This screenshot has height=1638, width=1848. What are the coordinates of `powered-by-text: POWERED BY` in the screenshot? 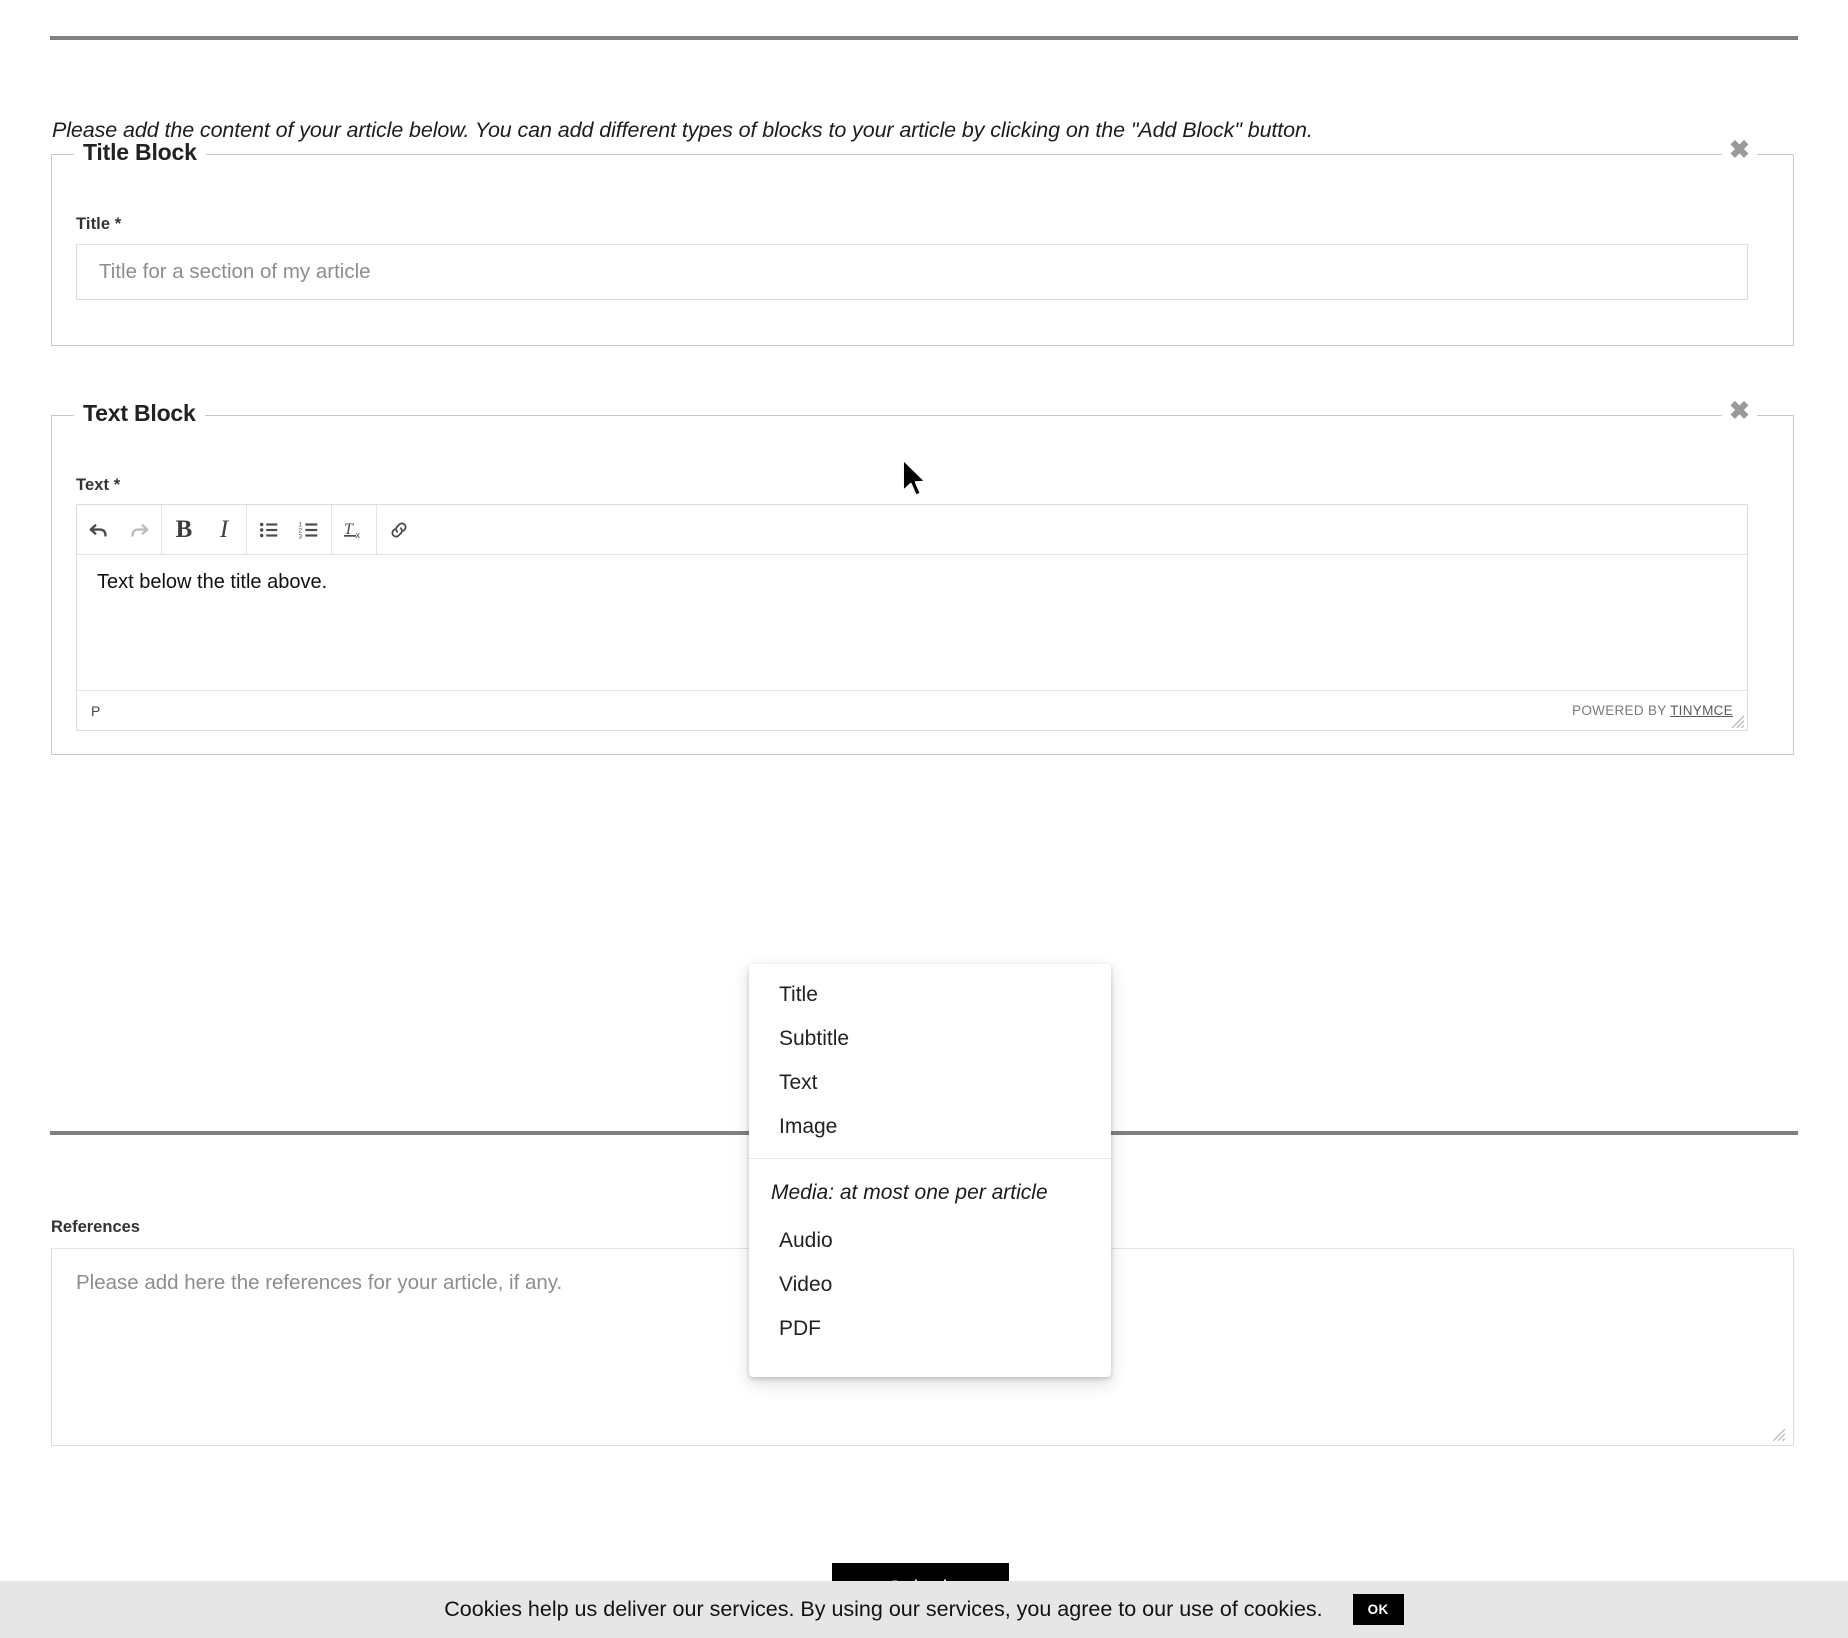 It's located at (1619, 710).